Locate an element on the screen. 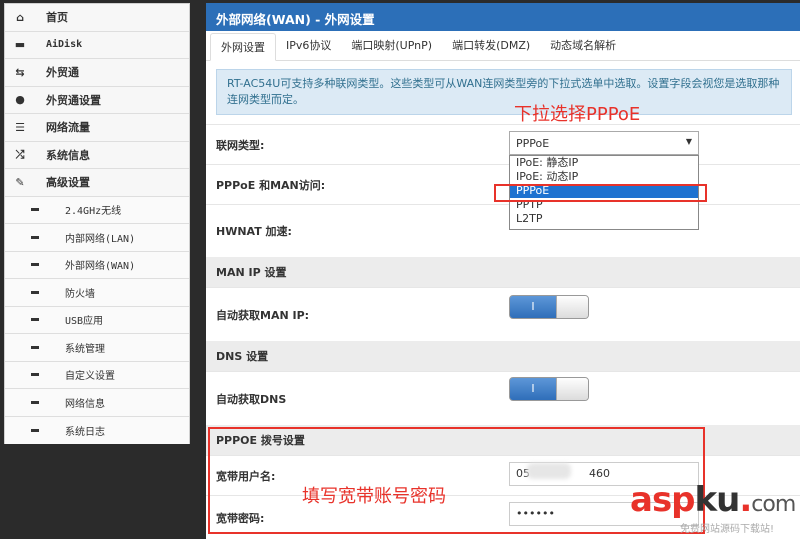 The width and height of the screenshot is (800, 539). wan-type-selected-value: PPPoE is located at coordinates (533, 143).